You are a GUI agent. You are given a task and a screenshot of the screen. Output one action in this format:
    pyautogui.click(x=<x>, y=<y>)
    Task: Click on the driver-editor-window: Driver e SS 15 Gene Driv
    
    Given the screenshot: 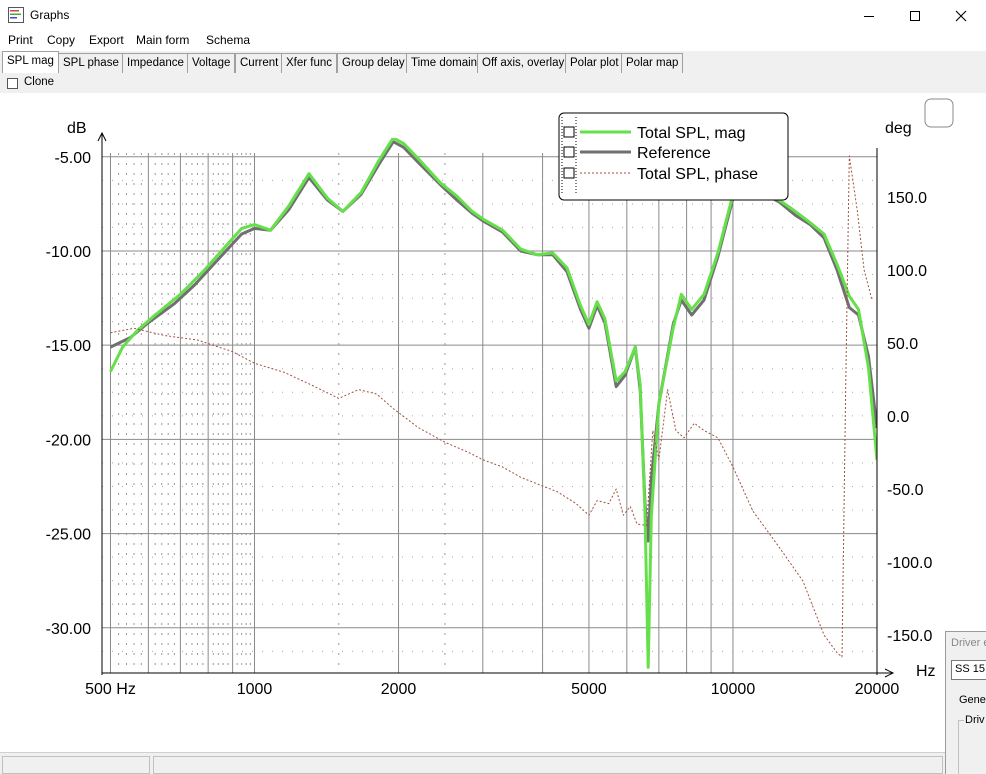 What is the action you would take?
    pyautogui.click(x=965, y=702)
    